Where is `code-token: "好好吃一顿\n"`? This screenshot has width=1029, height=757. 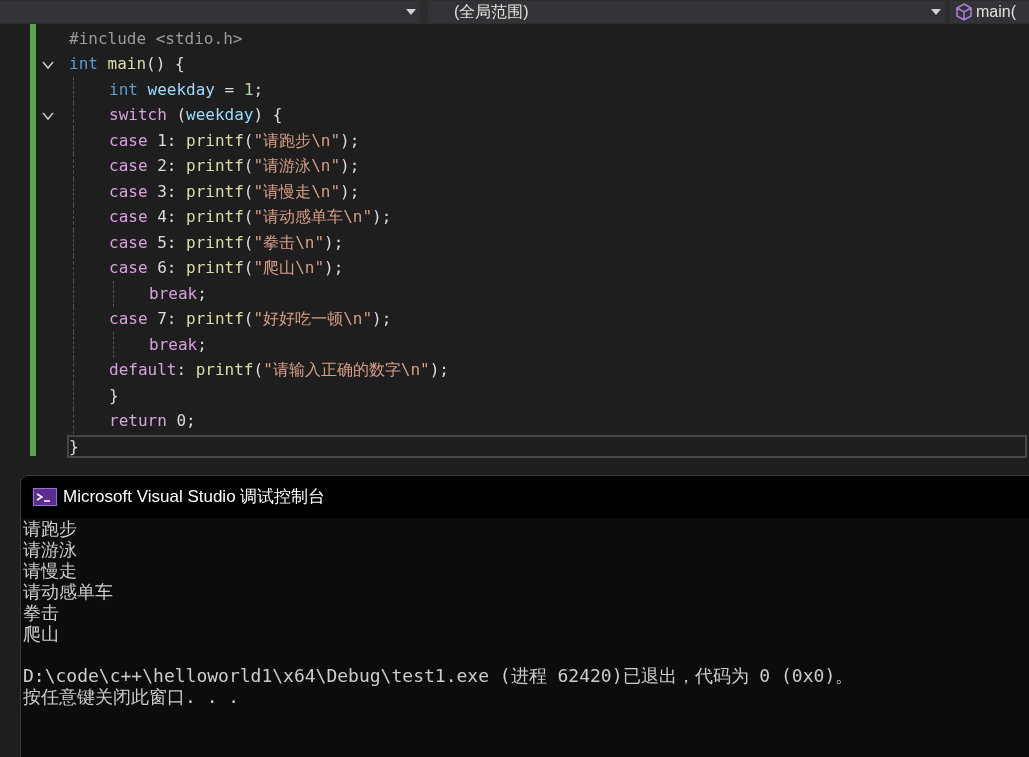 code-token: "好好吃一顿\n" is located at coordinates (313, 319).